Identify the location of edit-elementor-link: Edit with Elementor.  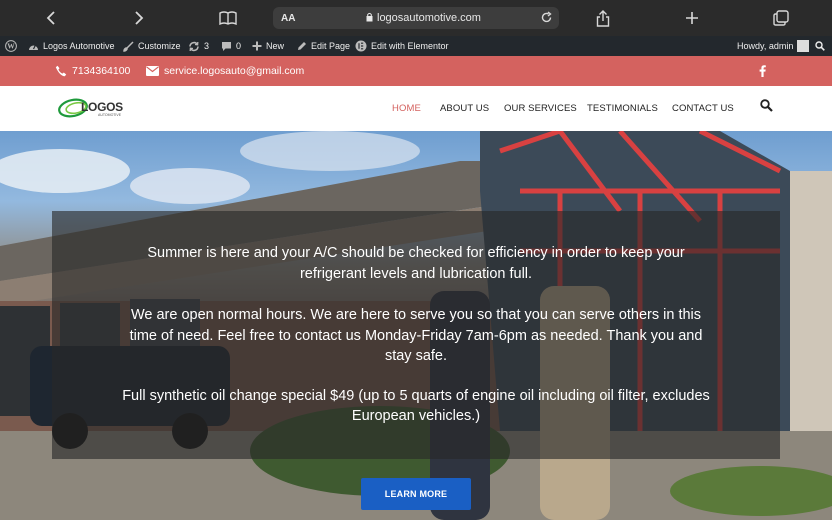
(402, 46).